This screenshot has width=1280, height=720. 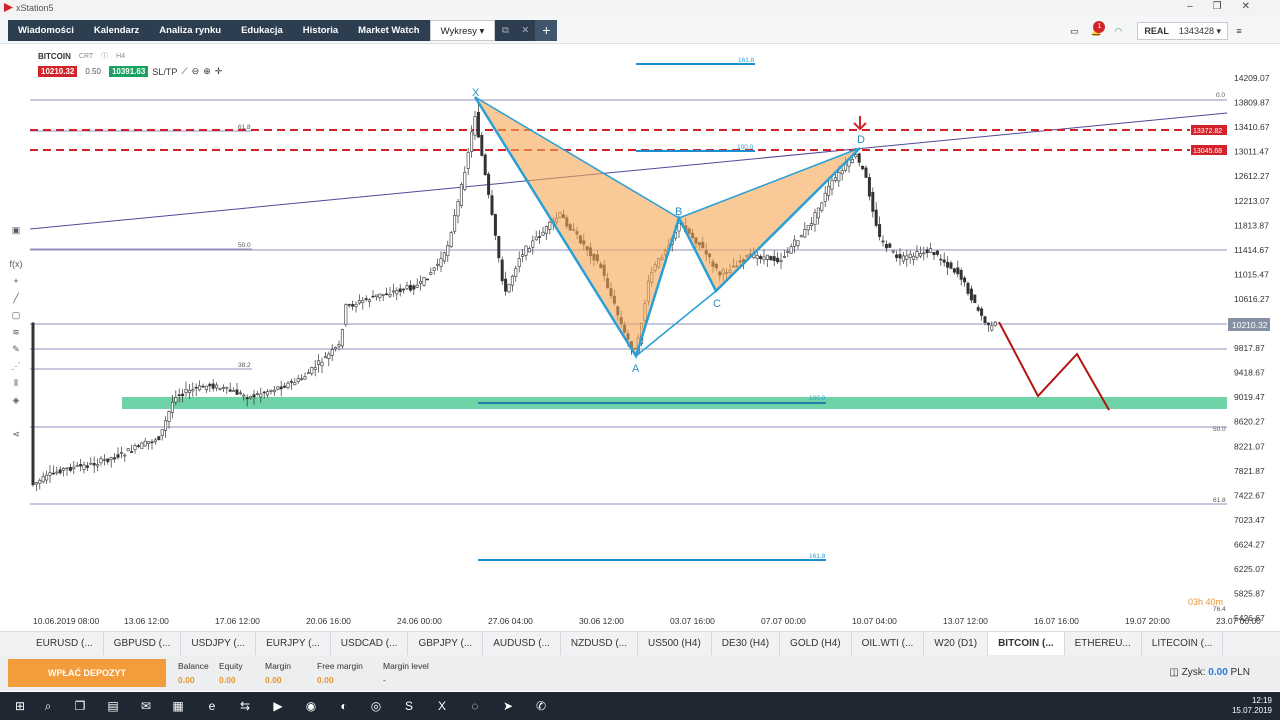 I want to click on profit-display: ◫ Zysk: 0.00 PLN, so click(x=1209, y=672).